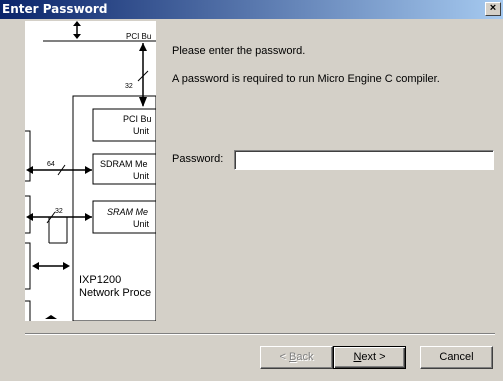 The height and width of the screenshot is (381, 503). Describe the element at coordinates (364, 160) in the screenshot. I see `password-field` at that location.